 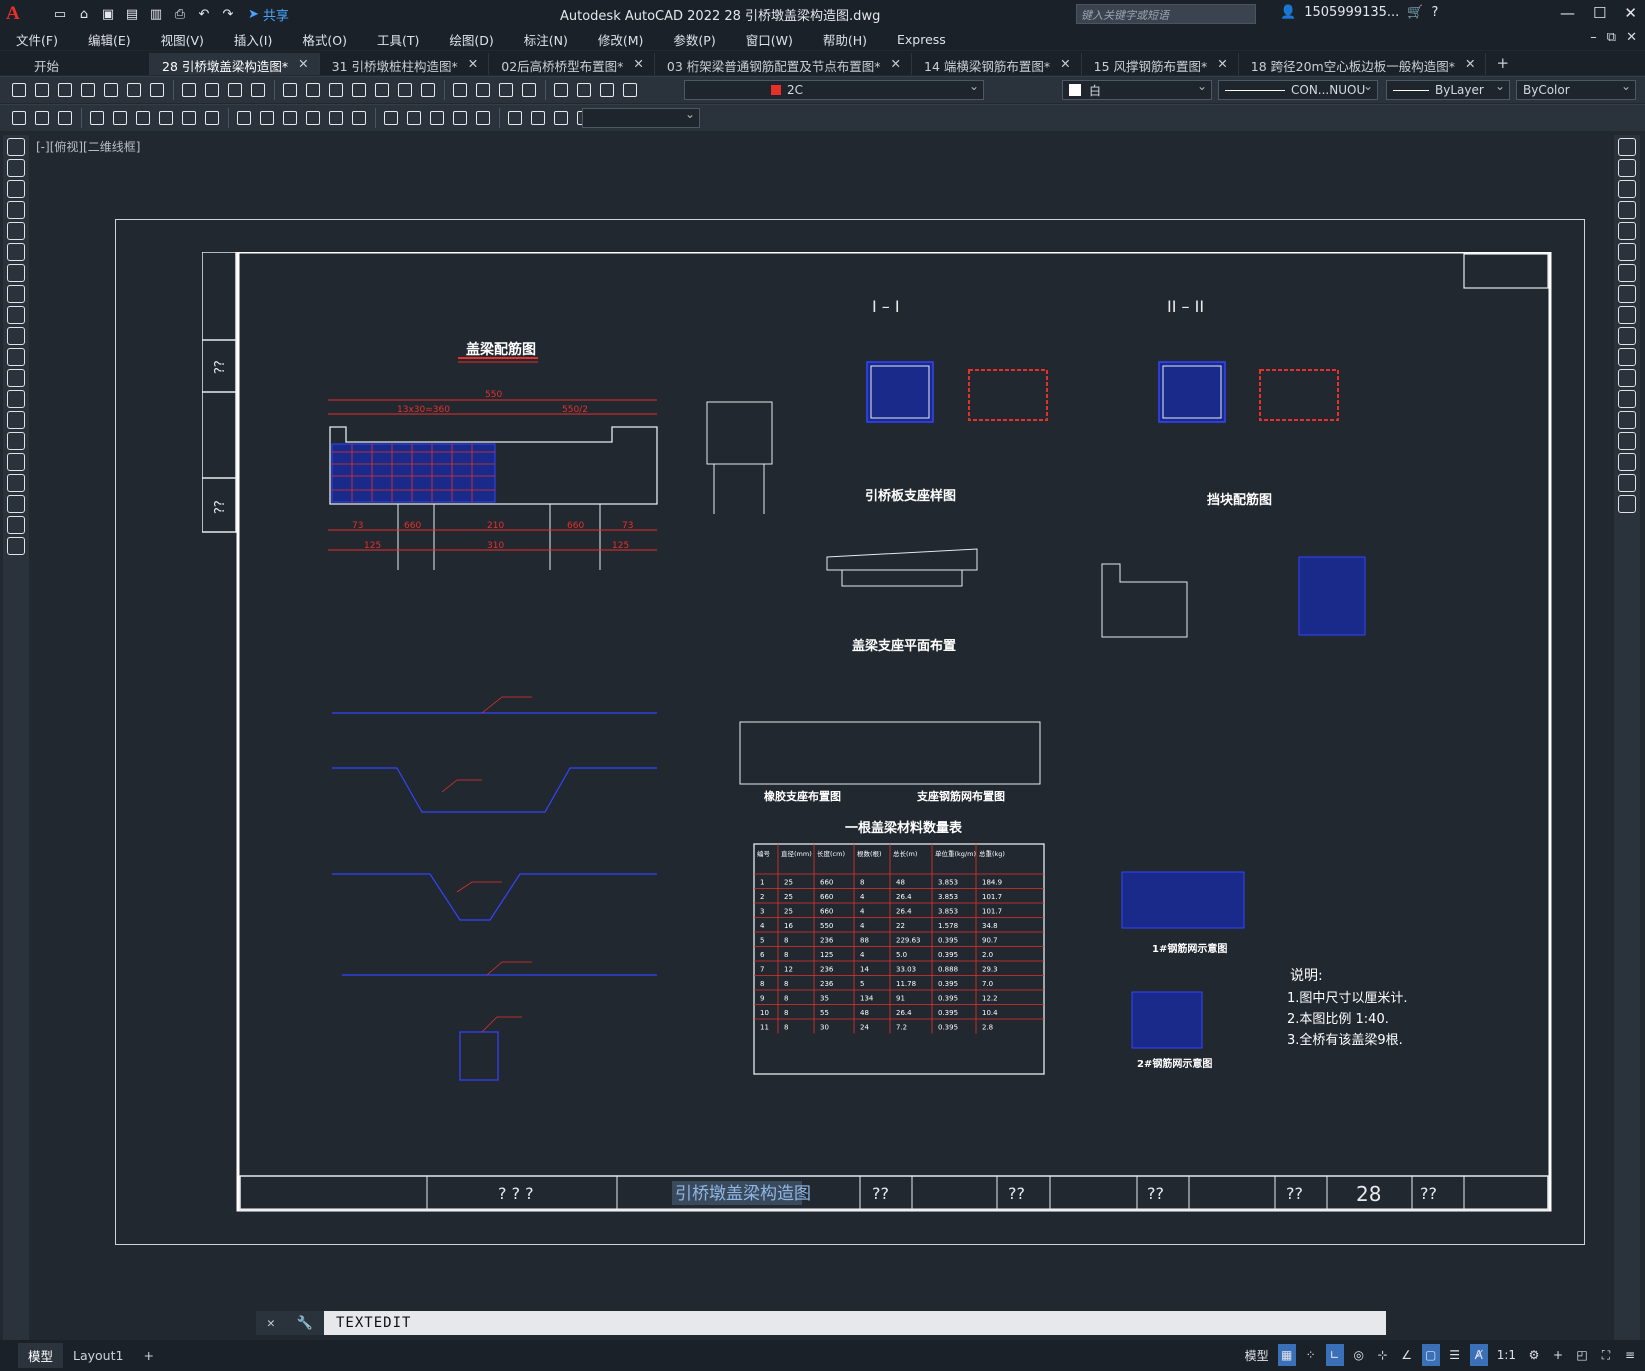 What do you see at coordinates (1334, 1355) in the screenshot?
I see `ortho-icon: ∟` at bounding box center [1334, 1355].